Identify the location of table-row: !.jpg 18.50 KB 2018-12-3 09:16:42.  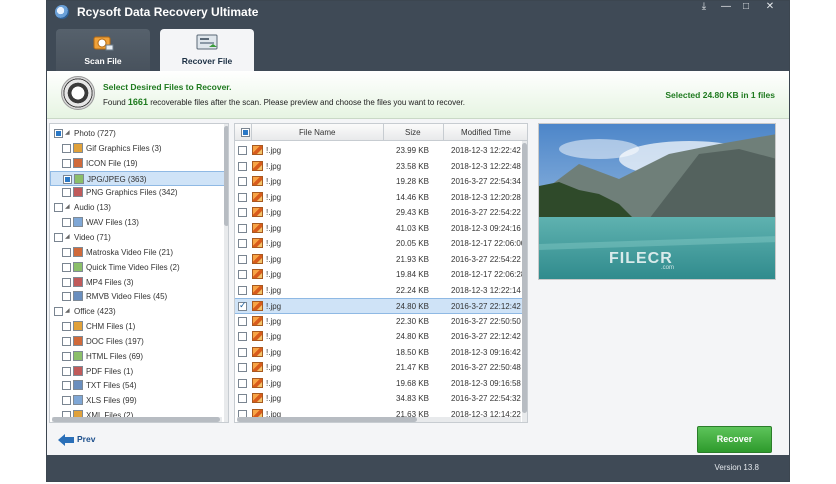
(381, 353).